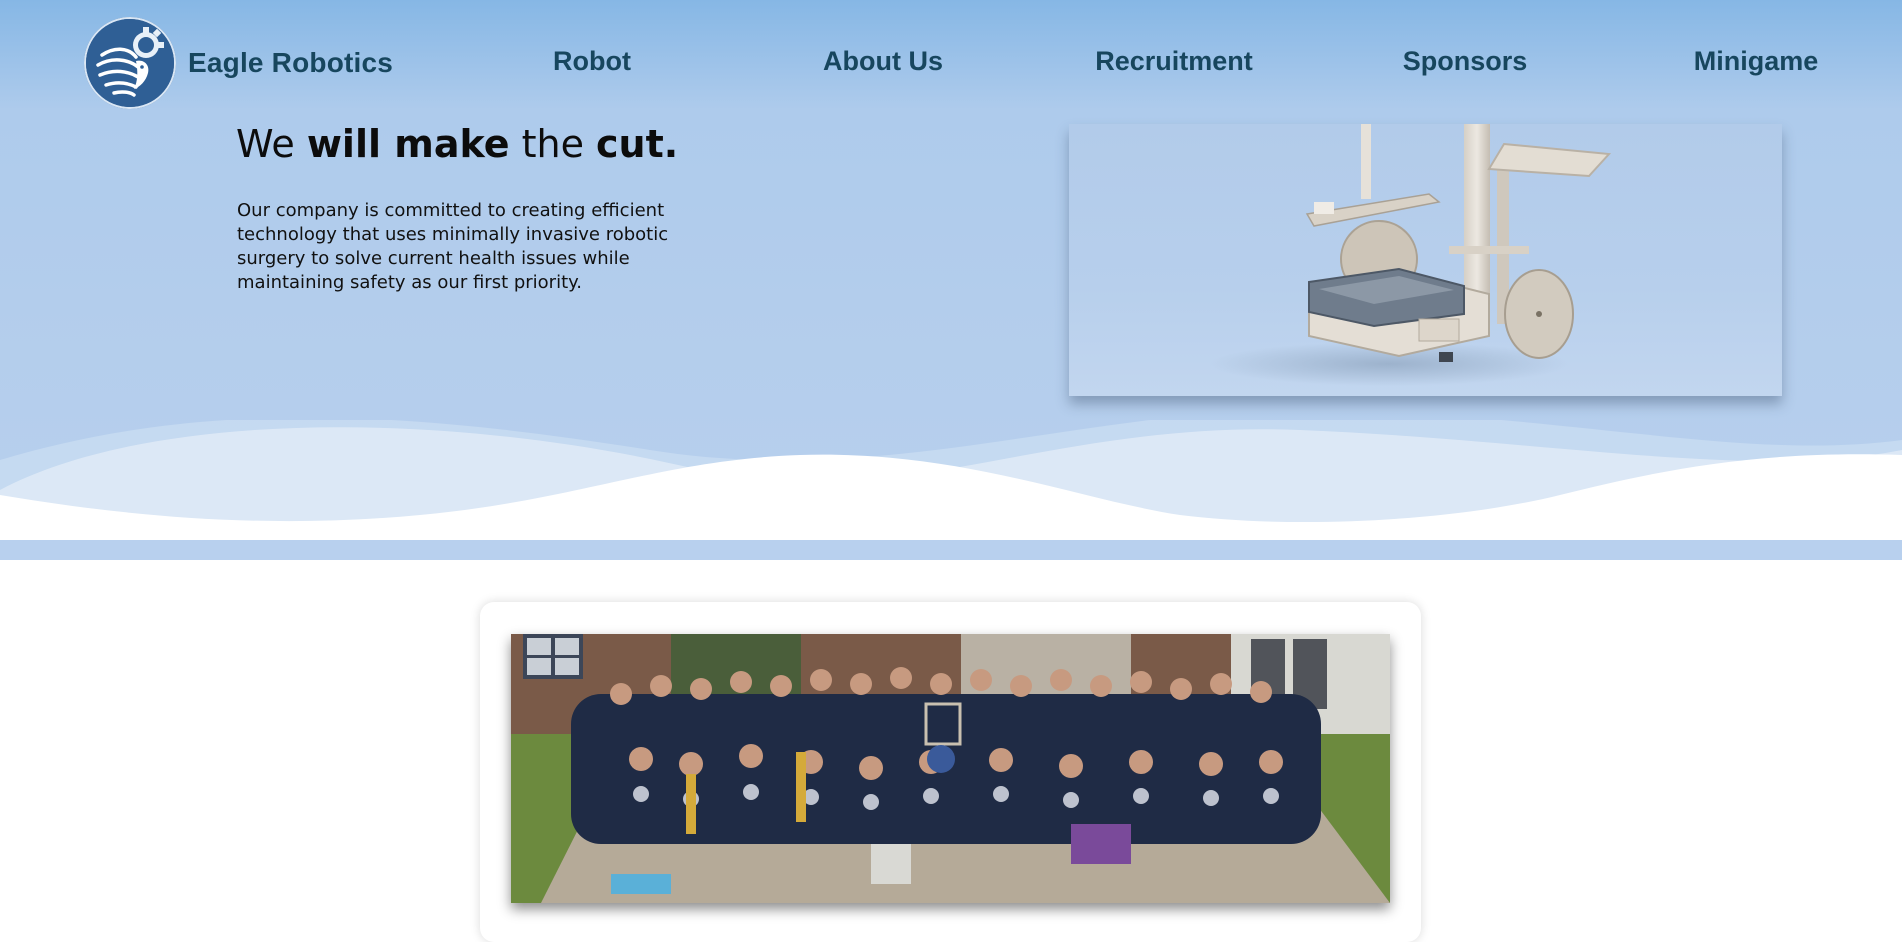 The width and height of the screenshot is (1902, 942). I want to click on robot-render-image, so click(1425, 260).